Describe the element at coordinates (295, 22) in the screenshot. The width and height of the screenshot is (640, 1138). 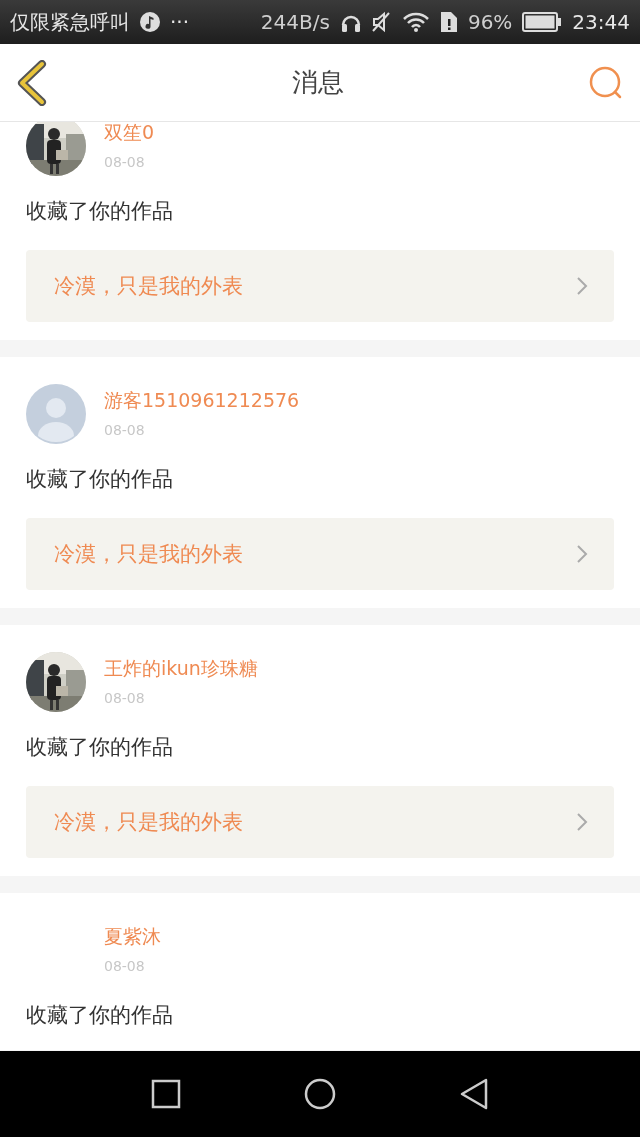
I see `network-speed: 244B/s` at that location.